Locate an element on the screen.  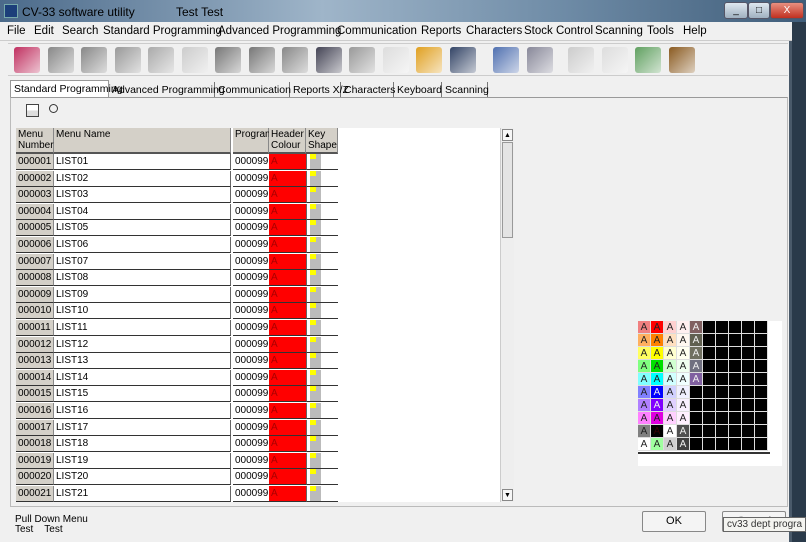
menu-name-cell: LIST02 is located at coordinates (142, 178).